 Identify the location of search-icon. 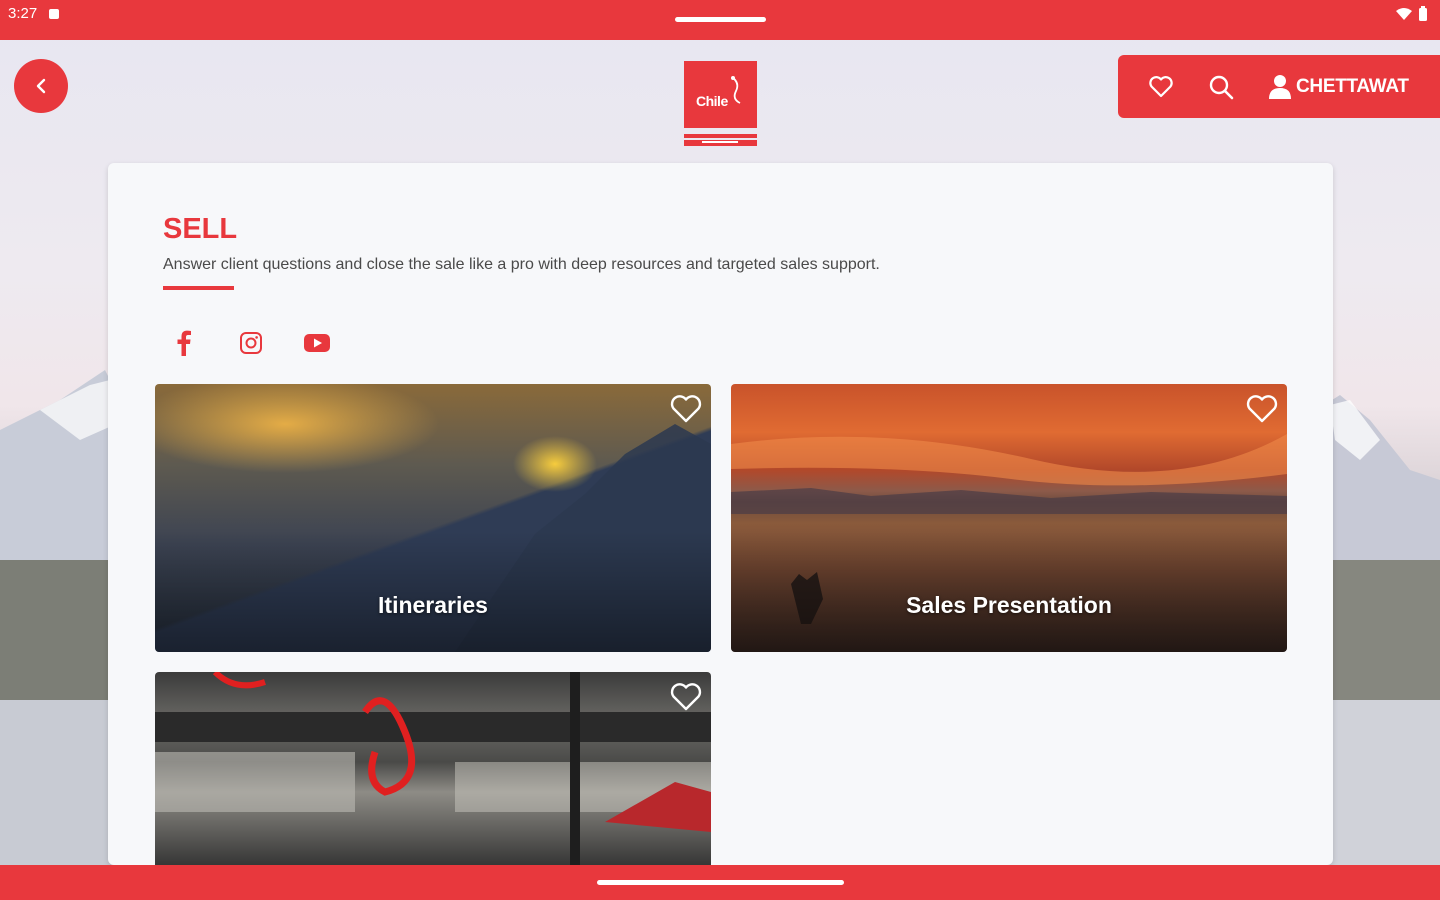
(1221, 87).